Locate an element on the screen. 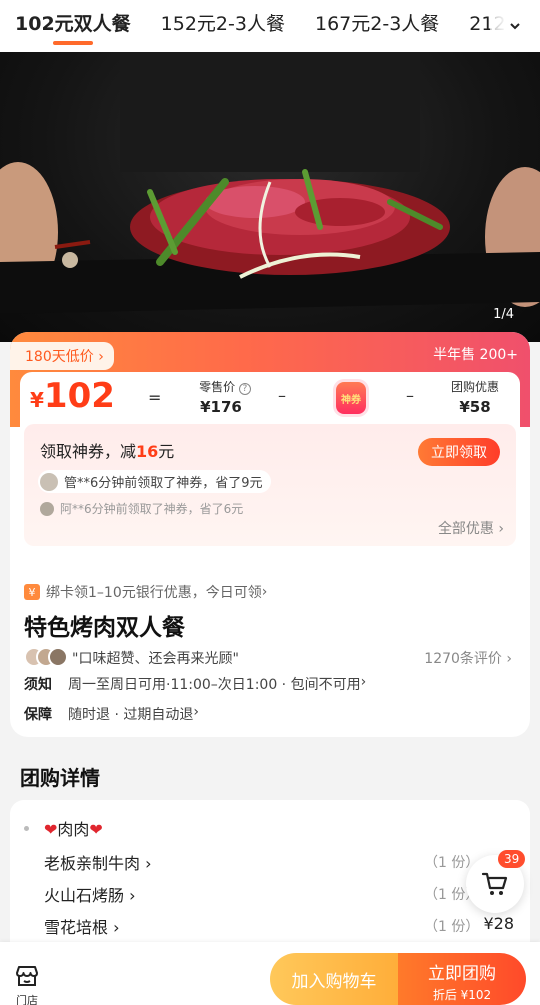 This screenshot has width=540, height=1005. all-offers-link: 全部优惠 › is located at coordinates (471, 528).